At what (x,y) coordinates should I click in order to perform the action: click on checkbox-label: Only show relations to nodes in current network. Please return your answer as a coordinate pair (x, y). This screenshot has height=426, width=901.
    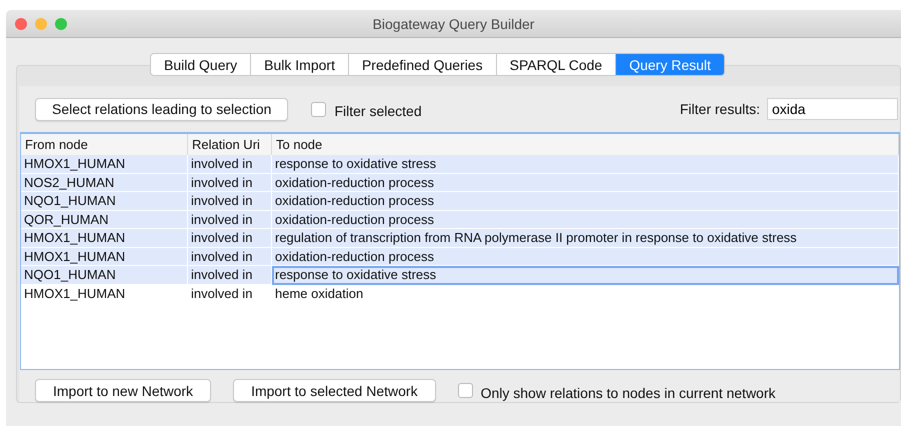
    Looking at the image, I should click on (628, 392).